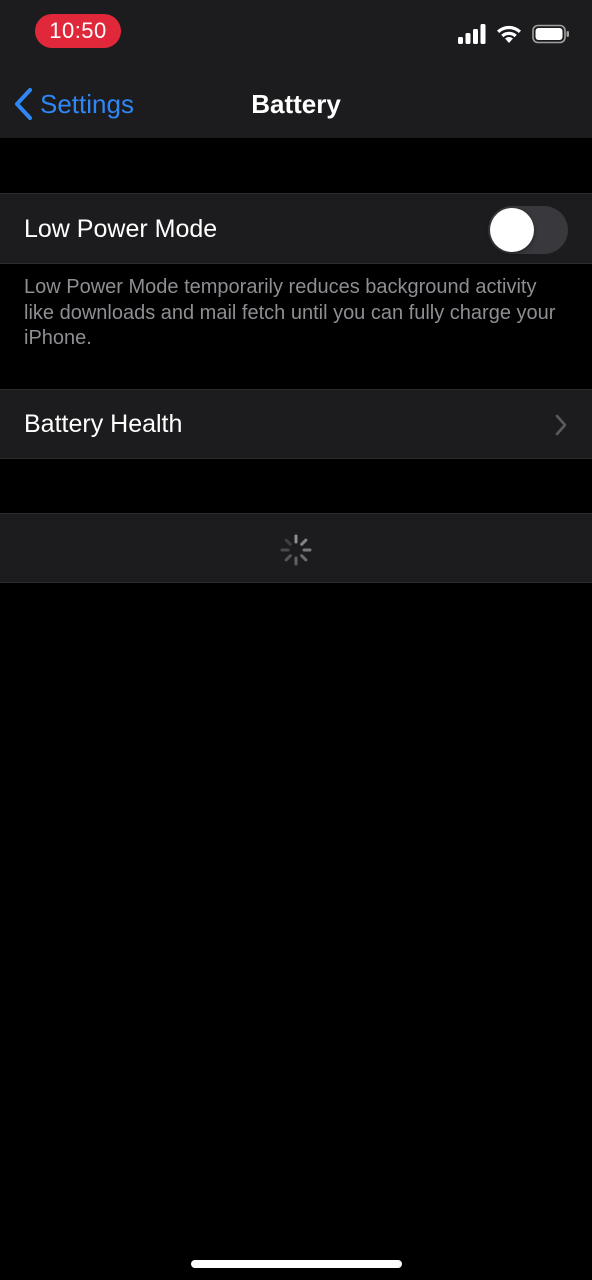  I want to click on loading-row, so click(296, 548).